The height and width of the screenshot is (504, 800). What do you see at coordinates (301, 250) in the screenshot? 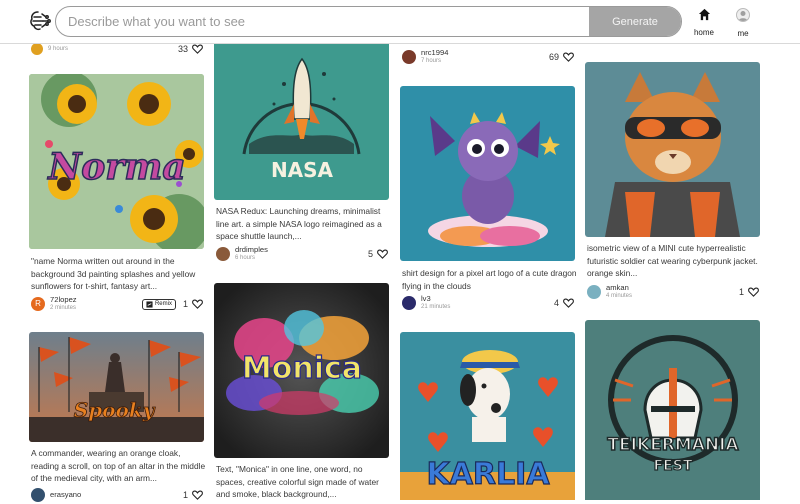
I see `username: drdimples` at bounding box center [301, 250].